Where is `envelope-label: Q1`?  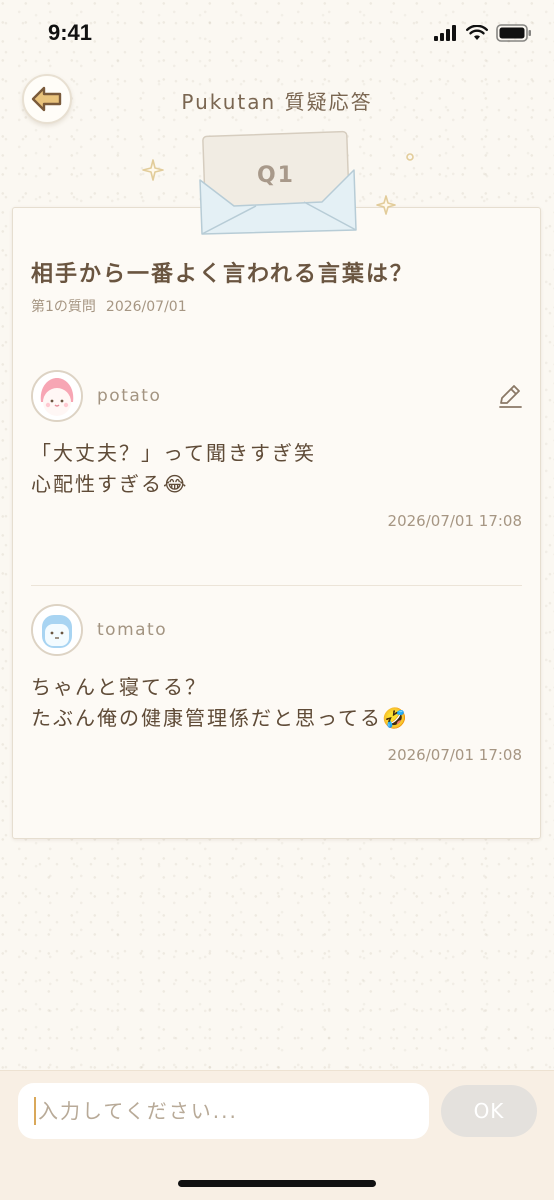
envelope-label: Q1 is located at coordinates (276, 175).